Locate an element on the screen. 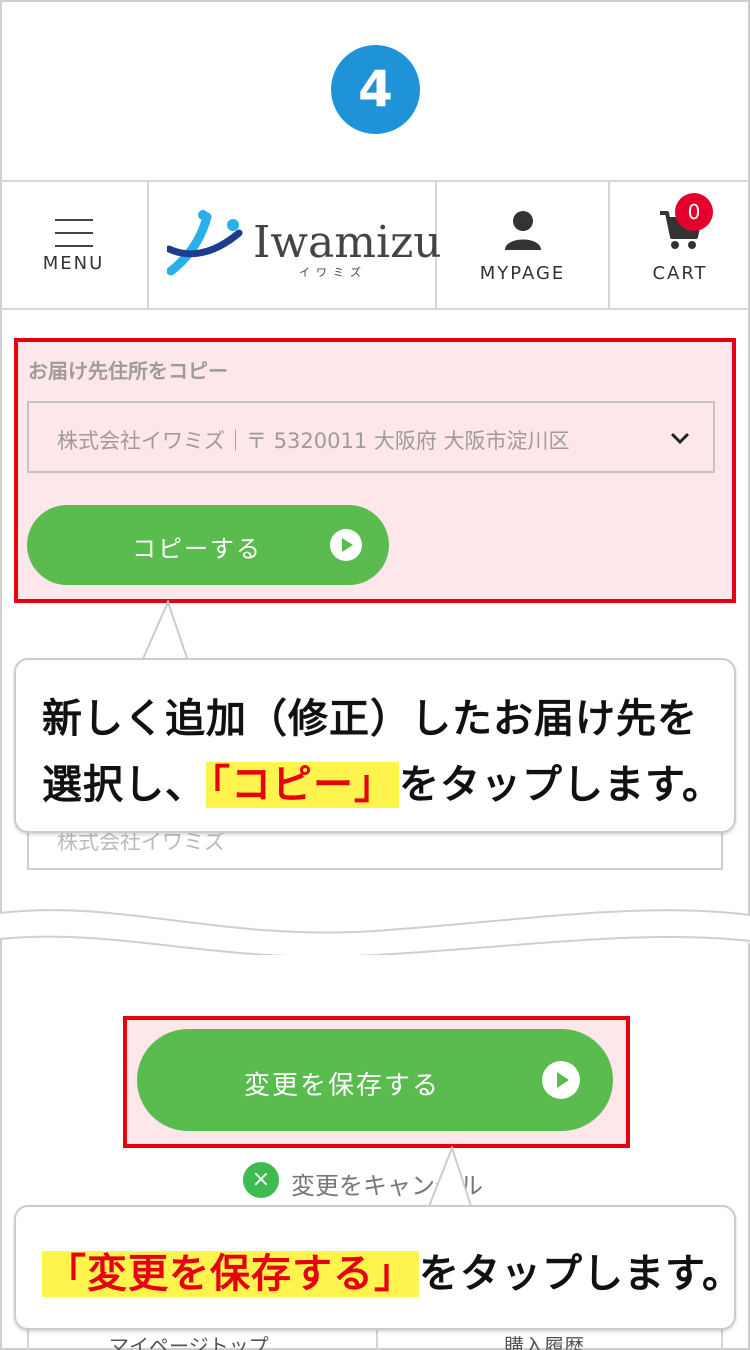 The width and height of the screenshot is (750, 1350). site-logo: Iwamizu イワミズ is located at coordinates (295, 245).